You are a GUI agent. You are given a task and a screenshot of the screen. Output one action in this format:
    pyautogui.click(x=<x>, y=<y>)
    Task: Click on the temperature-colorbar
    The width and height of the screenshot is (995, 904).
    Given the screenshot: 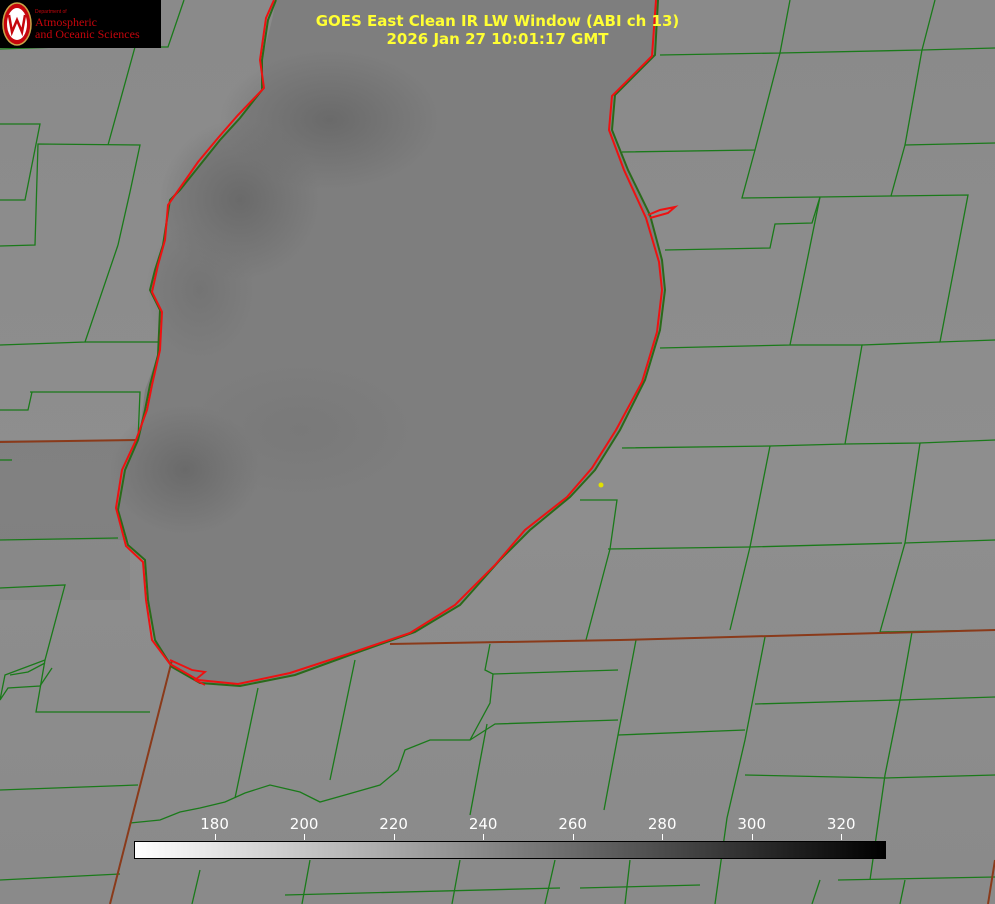 What is the action you would take?
    pyautogui.click(x=510, y=850)
    